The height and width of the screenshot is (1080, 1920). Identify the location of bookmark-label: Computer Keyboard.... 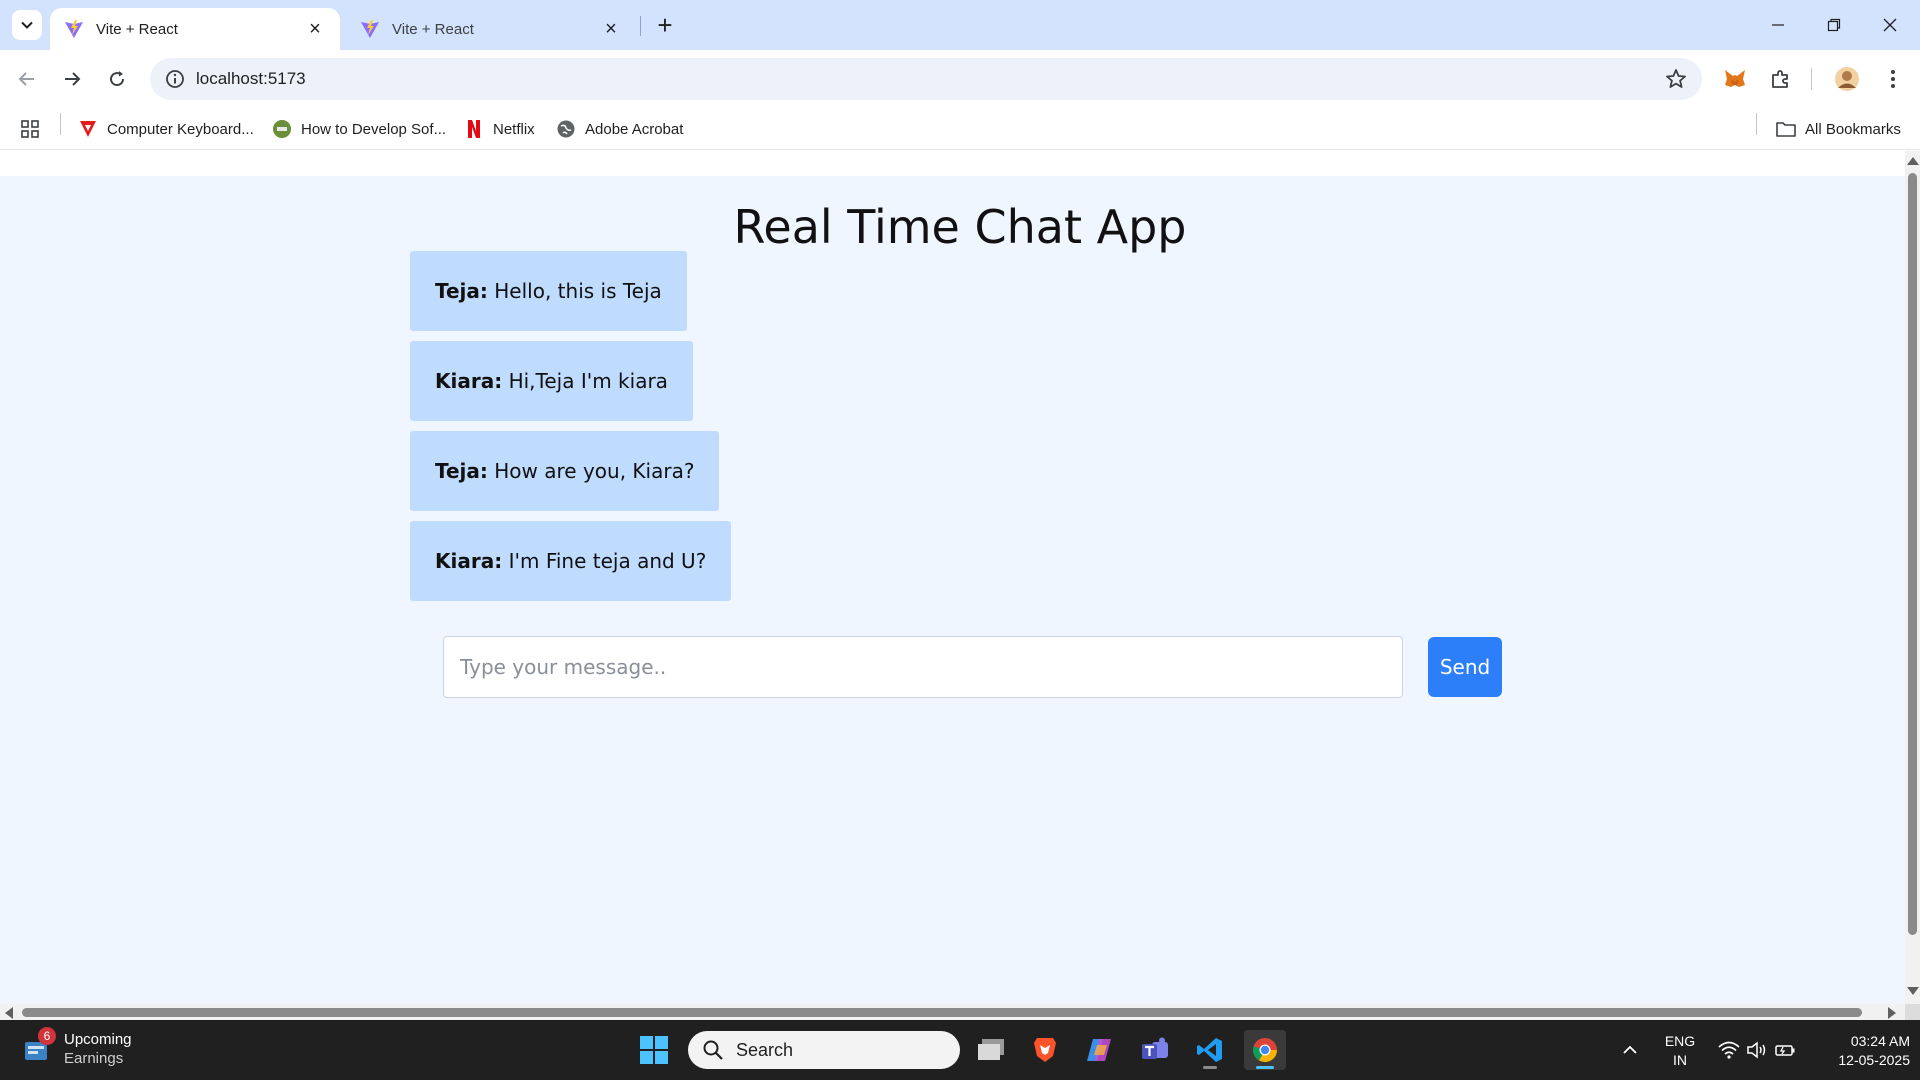
(180, 129).